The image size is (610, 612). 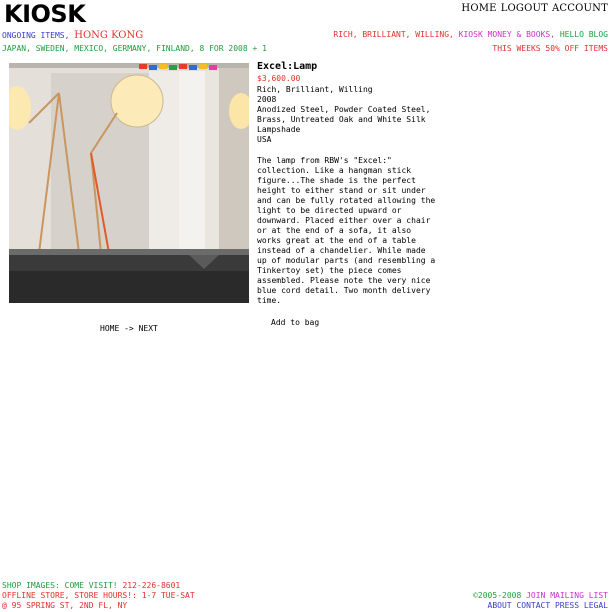 I want to click on rbw-link: RICH, BRILLIANT, WILLING,, so click(x=393, y=34).